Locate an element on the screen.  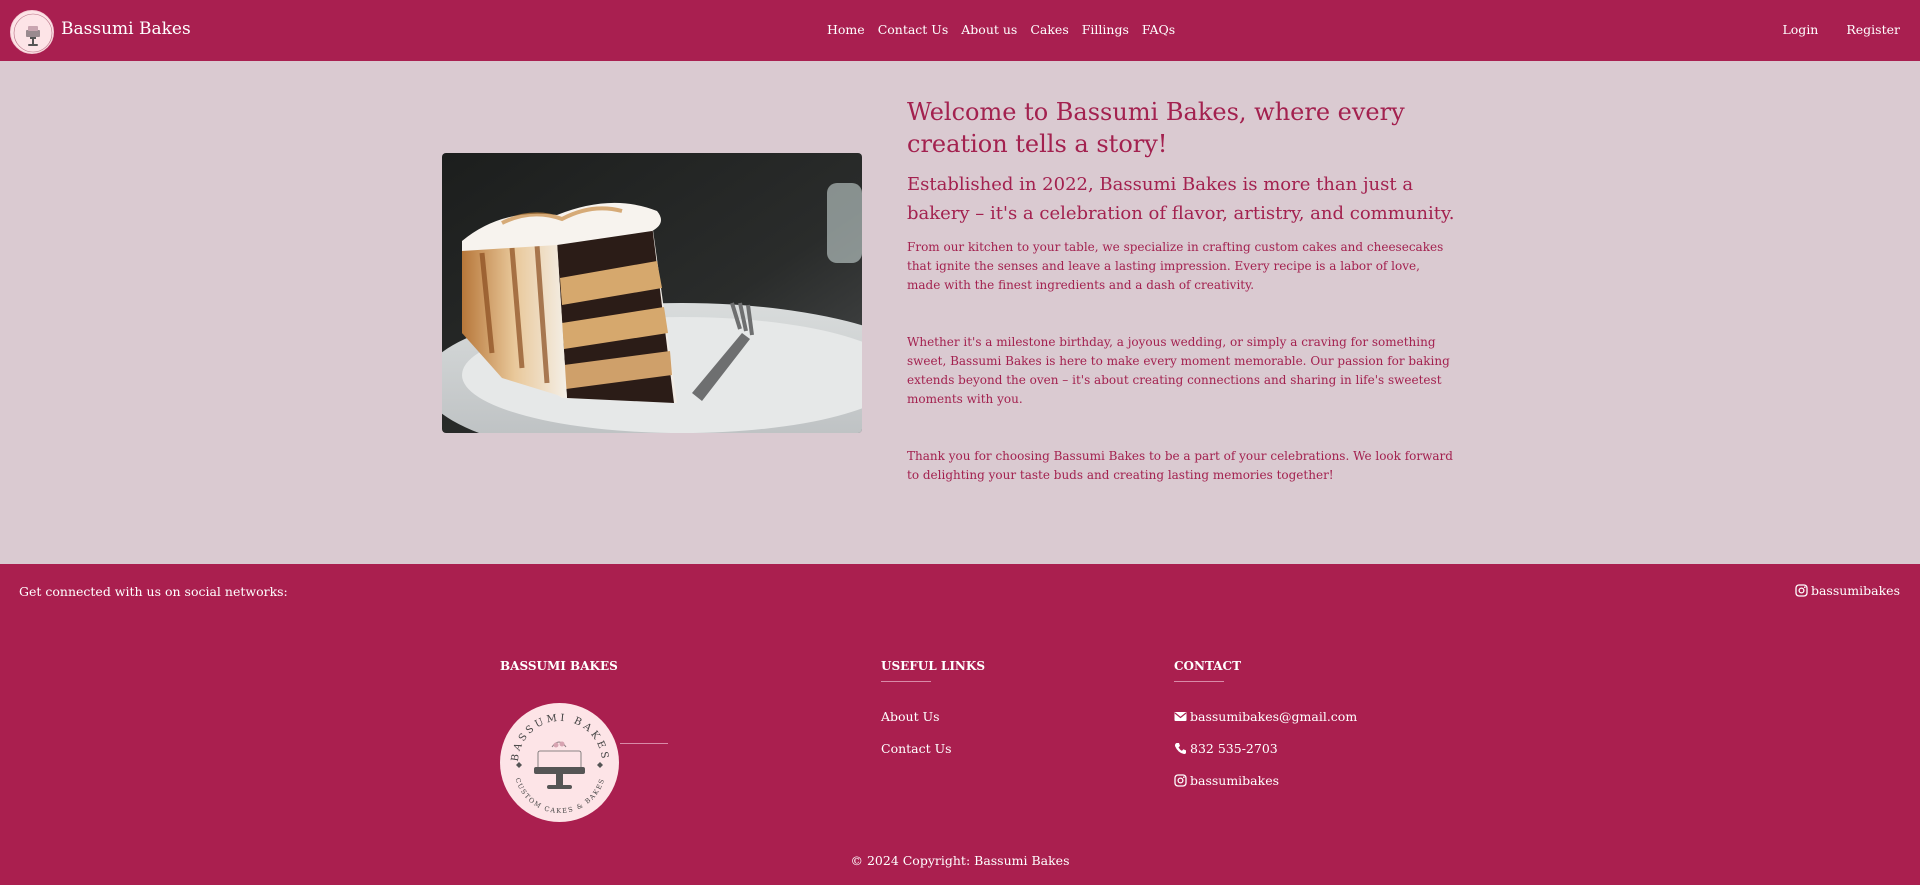
contact-email: bassumibakes@gmail.com is located at coordinates (1265, 716).